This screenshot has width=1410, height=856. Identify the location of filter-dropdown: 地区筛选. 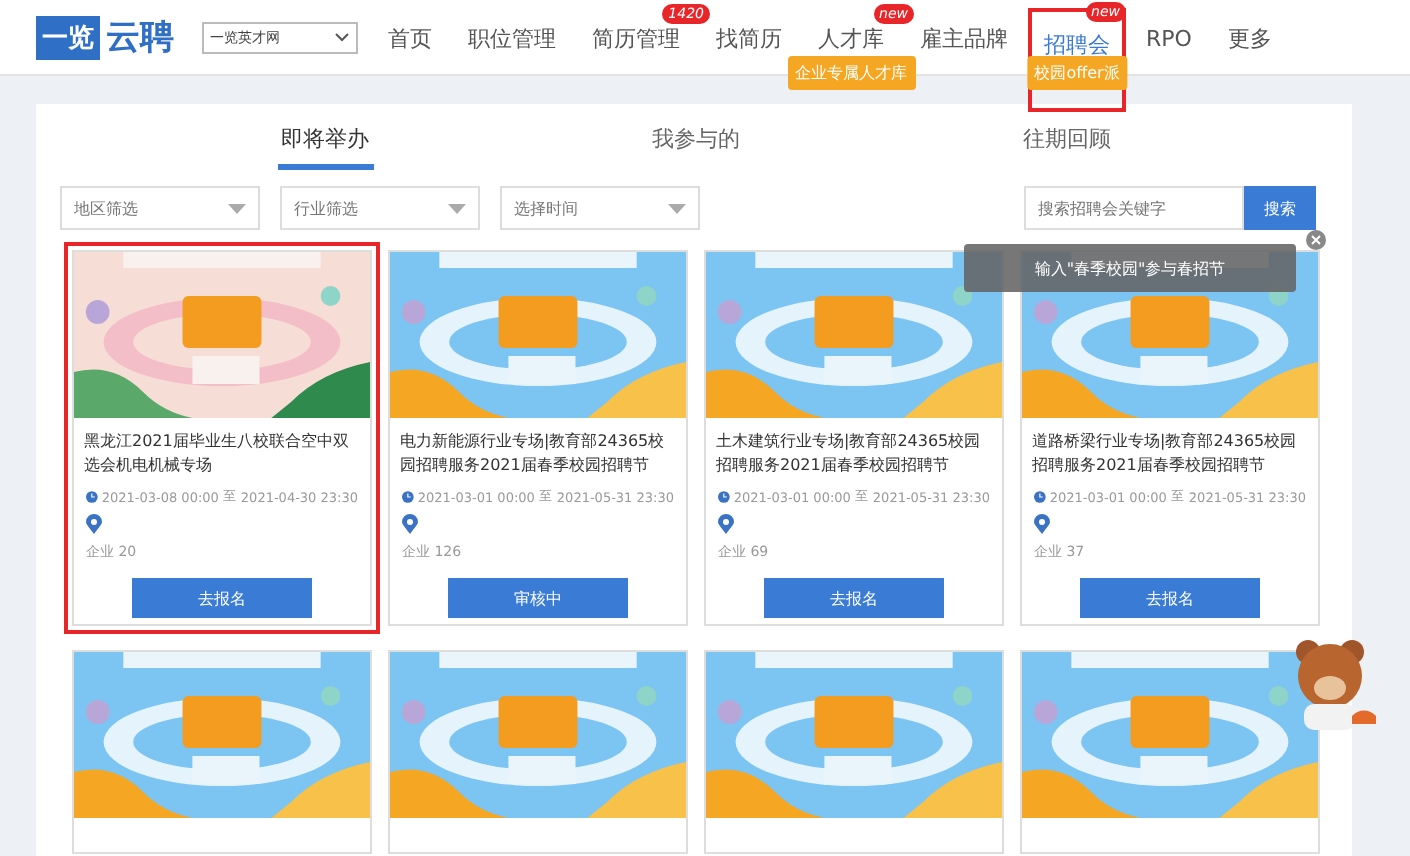
(160, 208).